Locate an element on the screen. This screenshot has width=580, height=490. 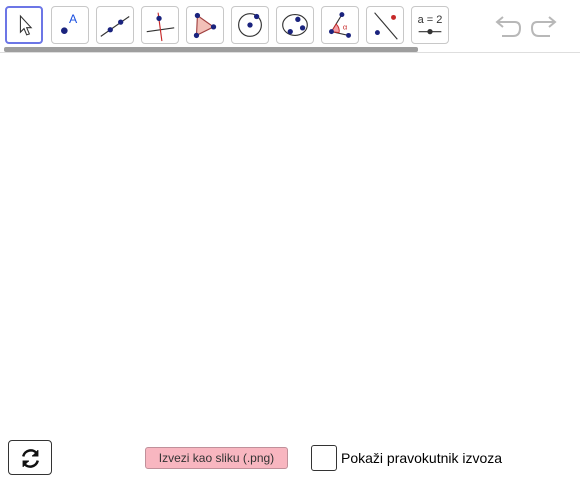
reflect-about-line-tool-button is located at coordinates (385, 25).